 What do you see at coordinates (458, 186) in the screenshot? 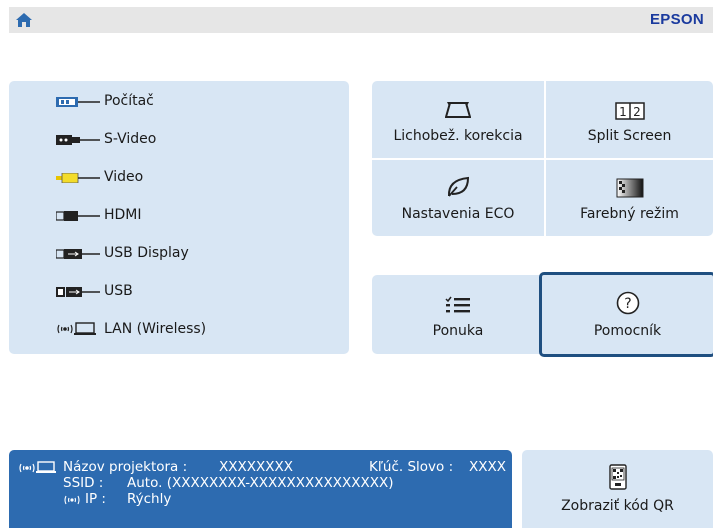
I see `eco-leaf-icon` at bounding box center [458, 186].